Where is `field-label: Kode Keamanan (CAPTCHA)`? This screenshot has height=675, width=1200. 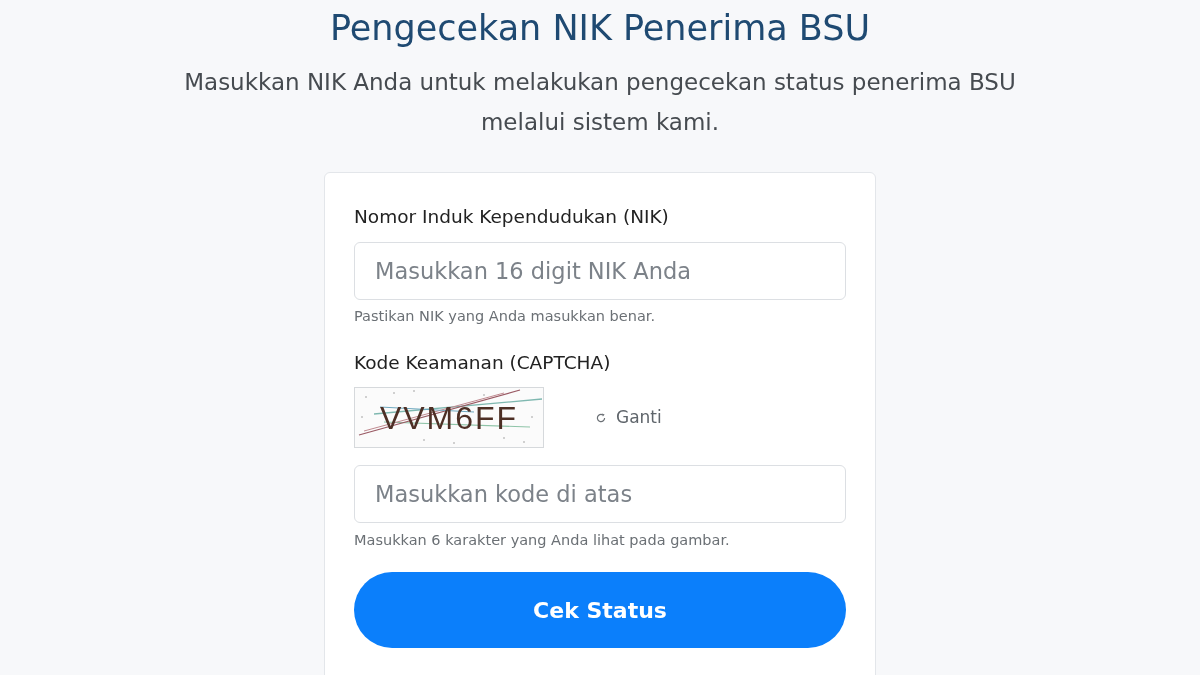 field-label: Kode Keamanan (CAPTCHA) is located at coordinates (482, 363).